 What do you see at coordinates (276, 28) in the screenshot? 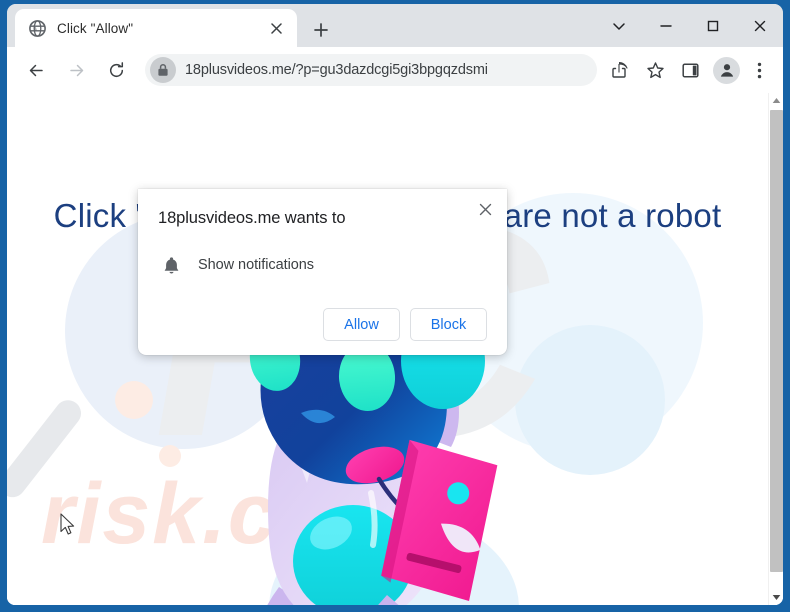
I see `tab-close-icon` at bounding box center [276, 28].